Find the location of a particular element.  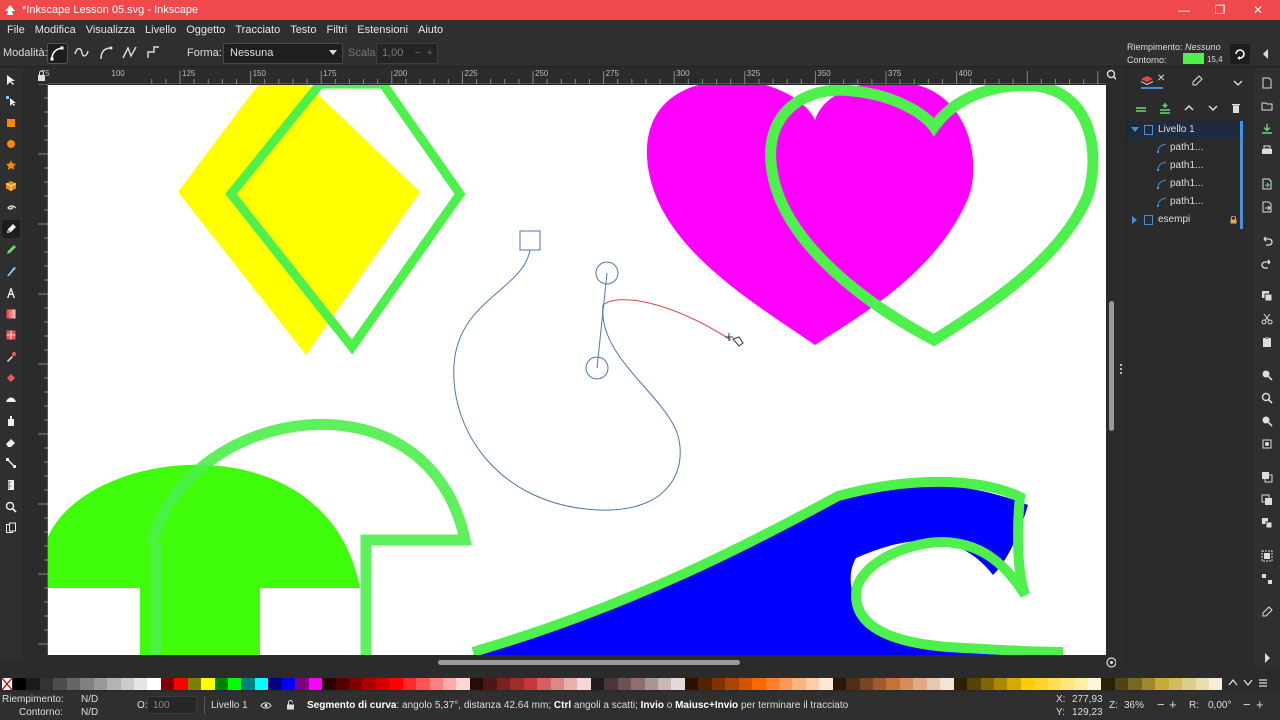

unlink-clone-button is located at coordinates (1267, 523).